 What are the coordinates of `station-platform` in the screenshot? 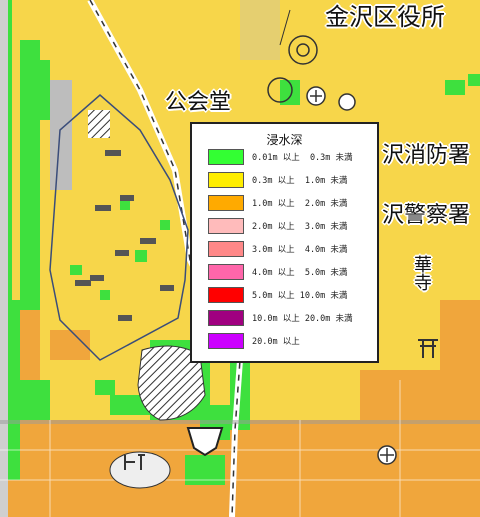 It's located at (61, 135).